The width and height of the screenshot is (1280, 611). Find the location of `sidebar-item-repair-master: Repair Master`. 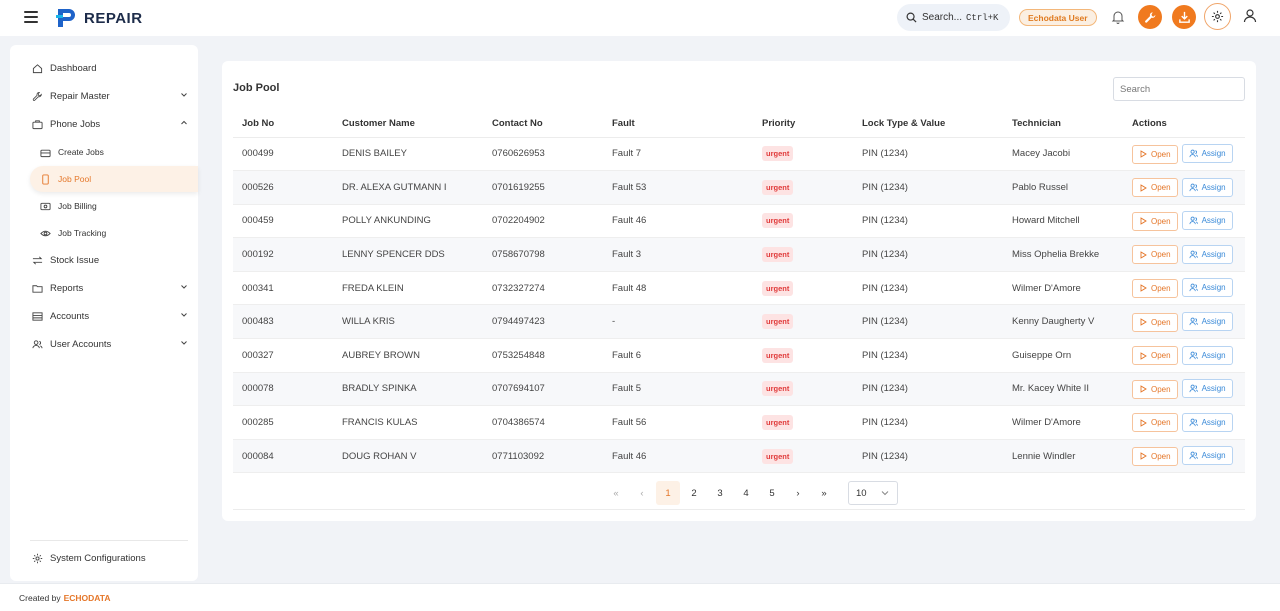

sidebar-item-repair-master: Repair Master is located at coordinates (109, 96).